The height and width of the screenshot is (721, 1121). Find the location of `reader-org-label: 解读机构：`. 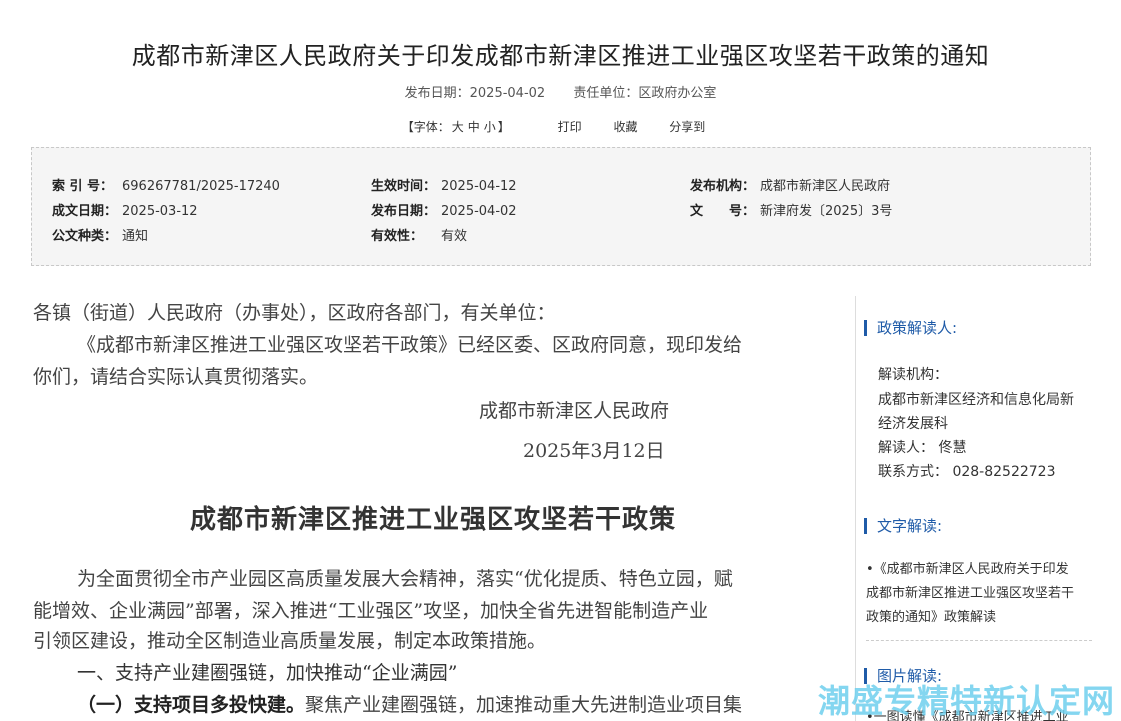

reader-org-label: 解读机构： is located at coordinates (913, 375).